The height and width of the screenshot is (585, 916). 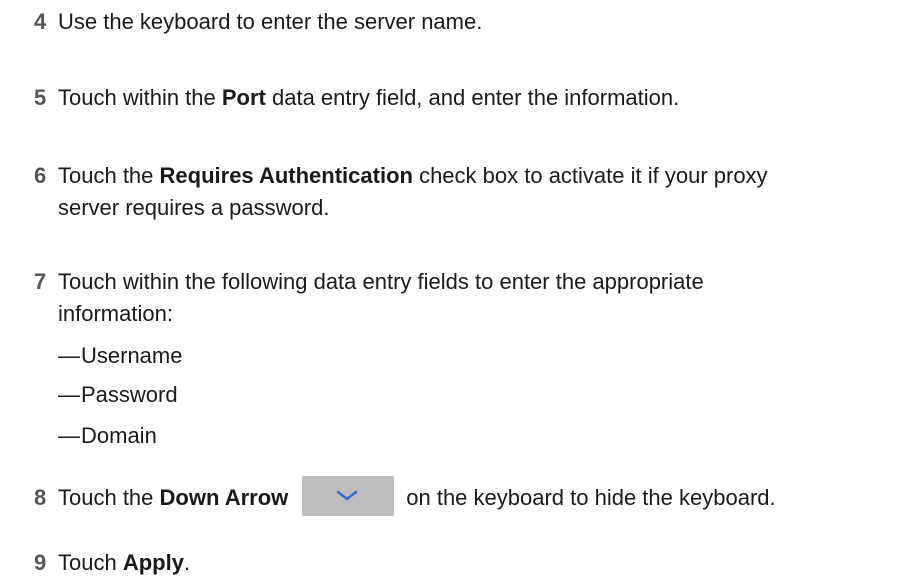 What do you see at coordinates (119, 435) in the screenshot?
I see `field-label: Domain` at bounding box center [119, 435].